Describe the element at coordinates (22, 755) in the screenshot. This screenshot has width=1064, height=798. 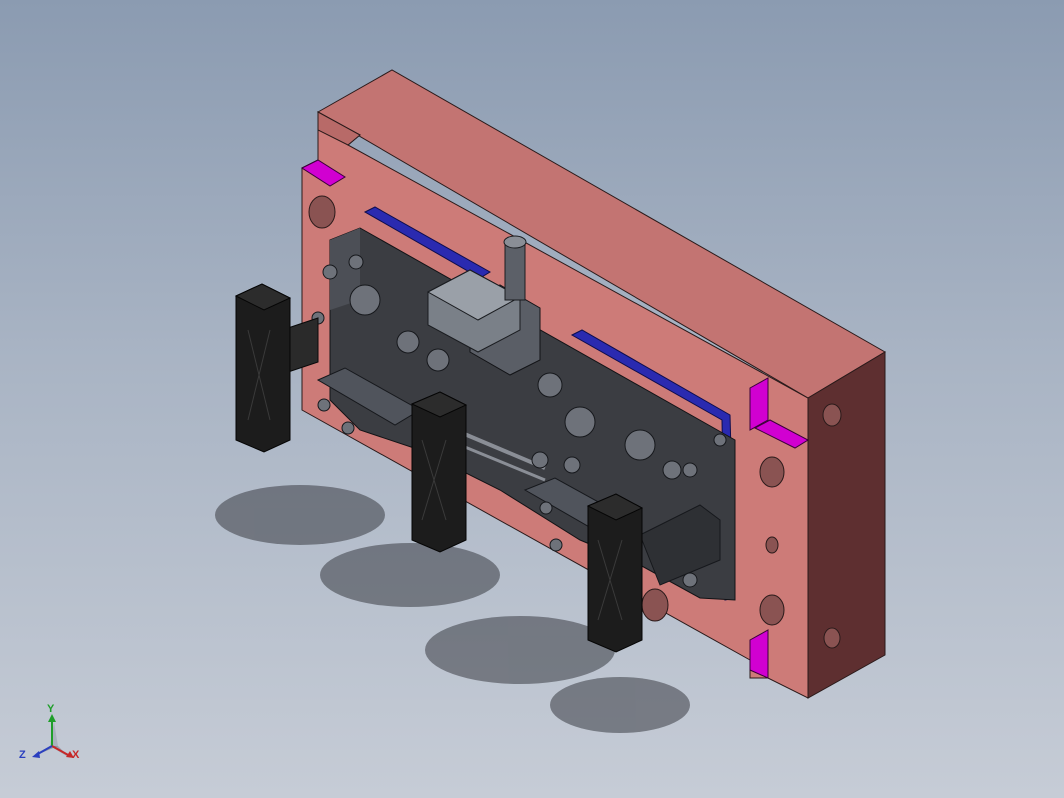
I see `triad-z-label: Z` at that location.